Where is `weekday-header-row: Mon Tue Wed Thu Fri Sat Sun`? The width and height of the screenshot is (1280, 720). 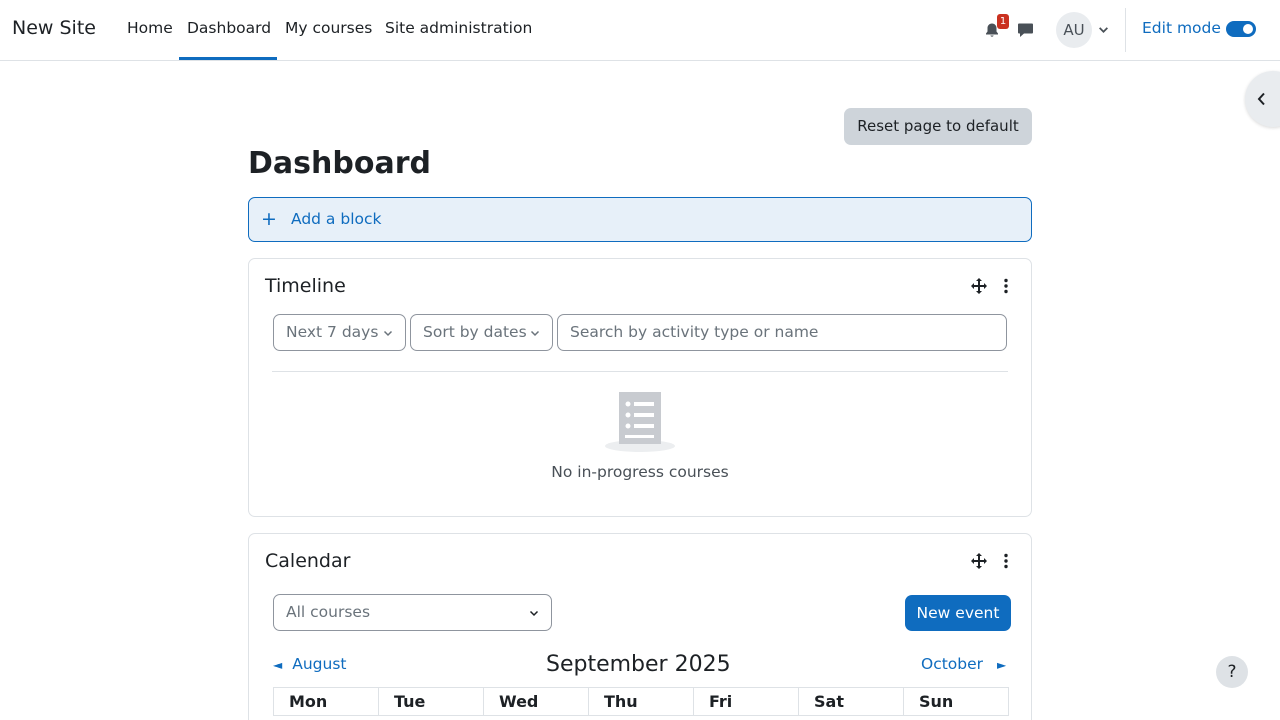 weekday-header-row: Mon Tue Wed Thu Fri Sat Sun is located at coordinates (641, 701).